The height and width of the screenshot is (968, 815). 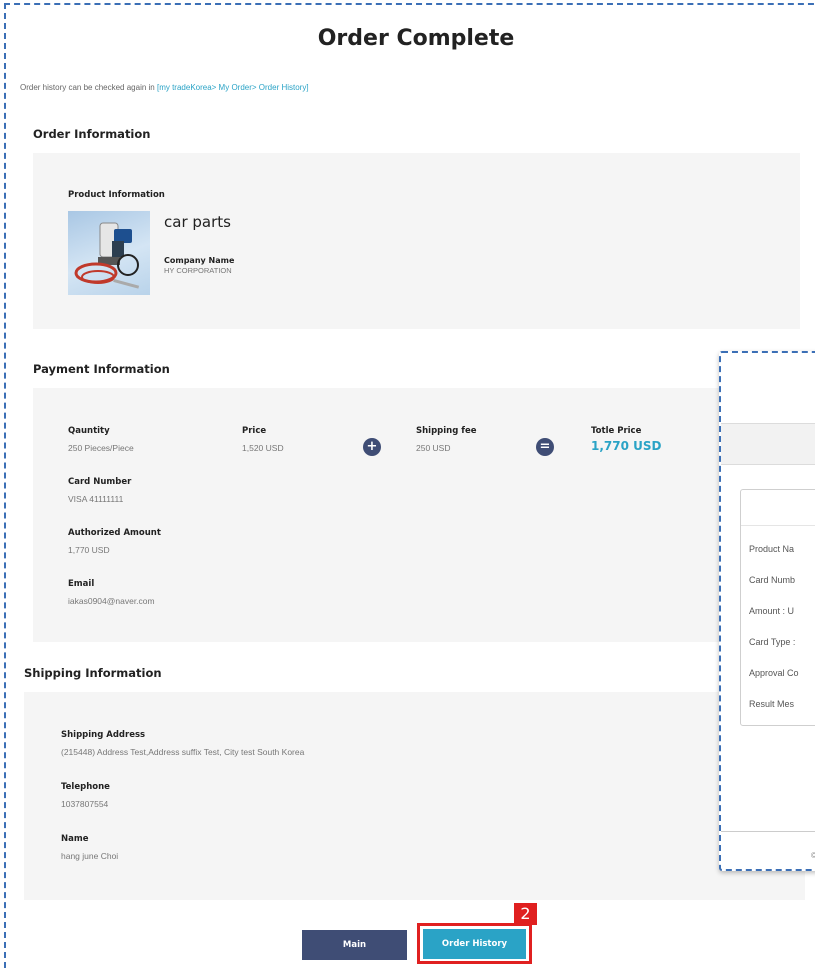 What do you see at coordinates (100, 482) in the screenshot?
I see `card-number-label: Card Number` at bounding box center [100, 482].